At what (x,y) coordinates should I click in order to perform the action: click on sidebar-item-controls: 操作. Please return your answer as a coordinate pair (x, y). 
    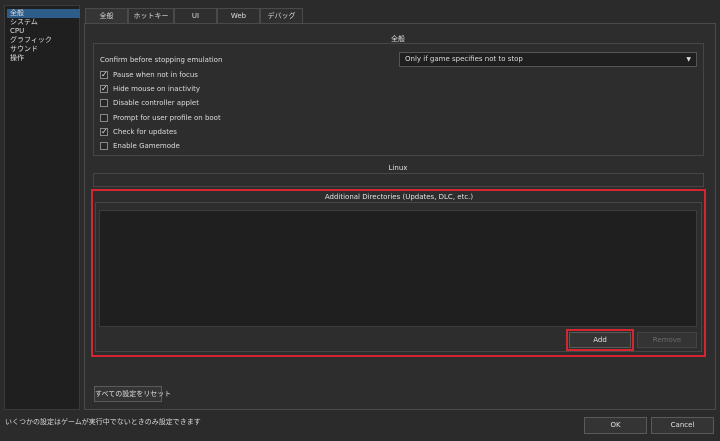
    Looking at the image, I should click on (43, 58).